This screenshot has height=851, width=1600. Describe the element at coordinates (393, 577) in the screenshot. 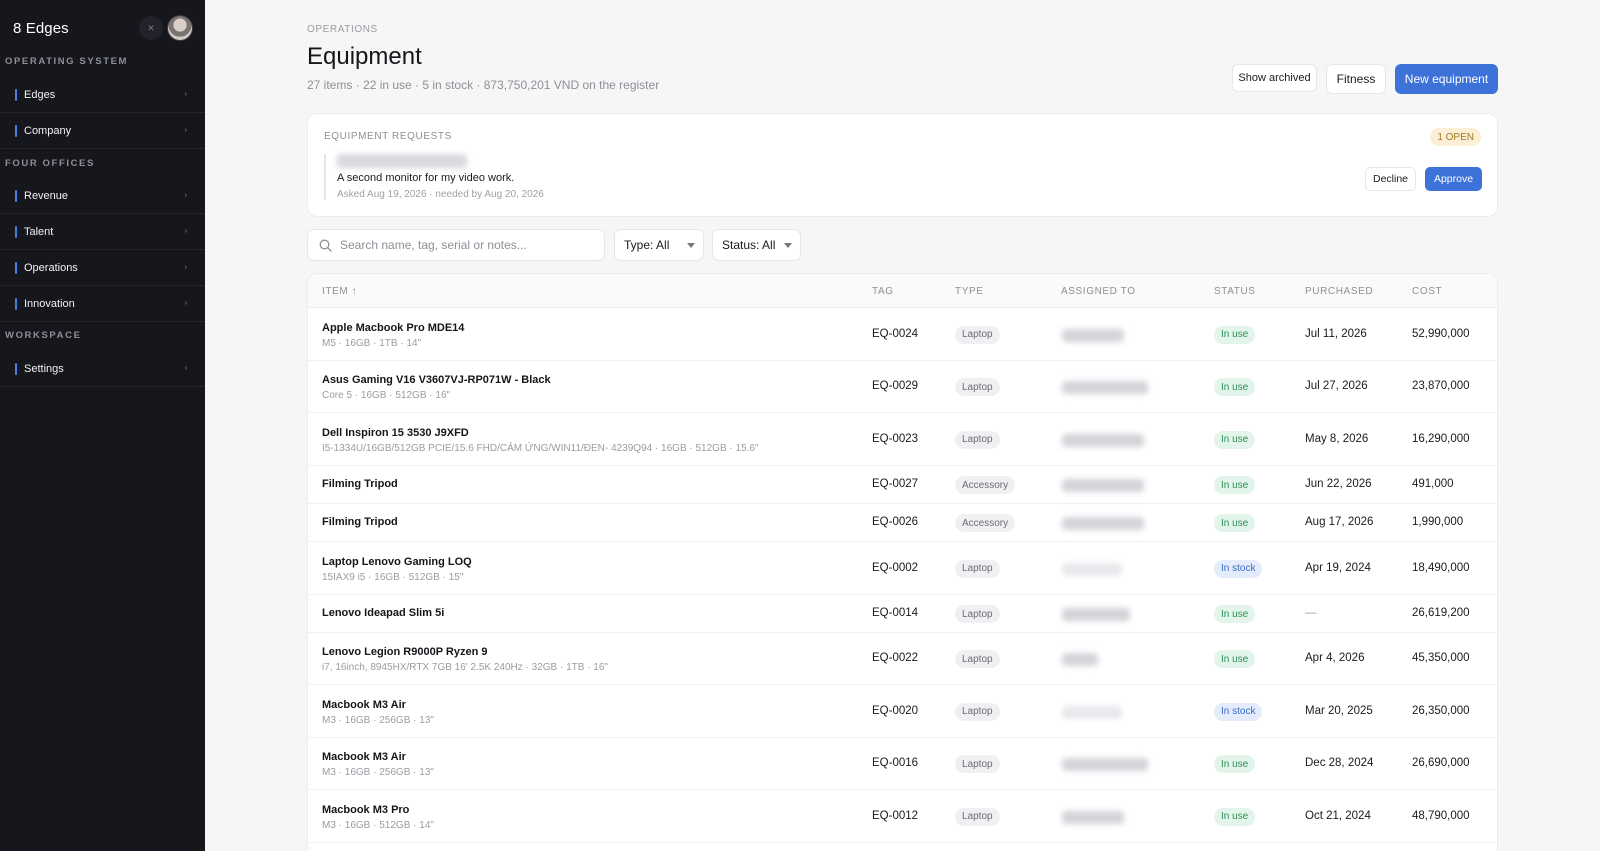

I see `item-specs: 15IAX9 i5 · 16GB · 512GB · 15"` at that location.